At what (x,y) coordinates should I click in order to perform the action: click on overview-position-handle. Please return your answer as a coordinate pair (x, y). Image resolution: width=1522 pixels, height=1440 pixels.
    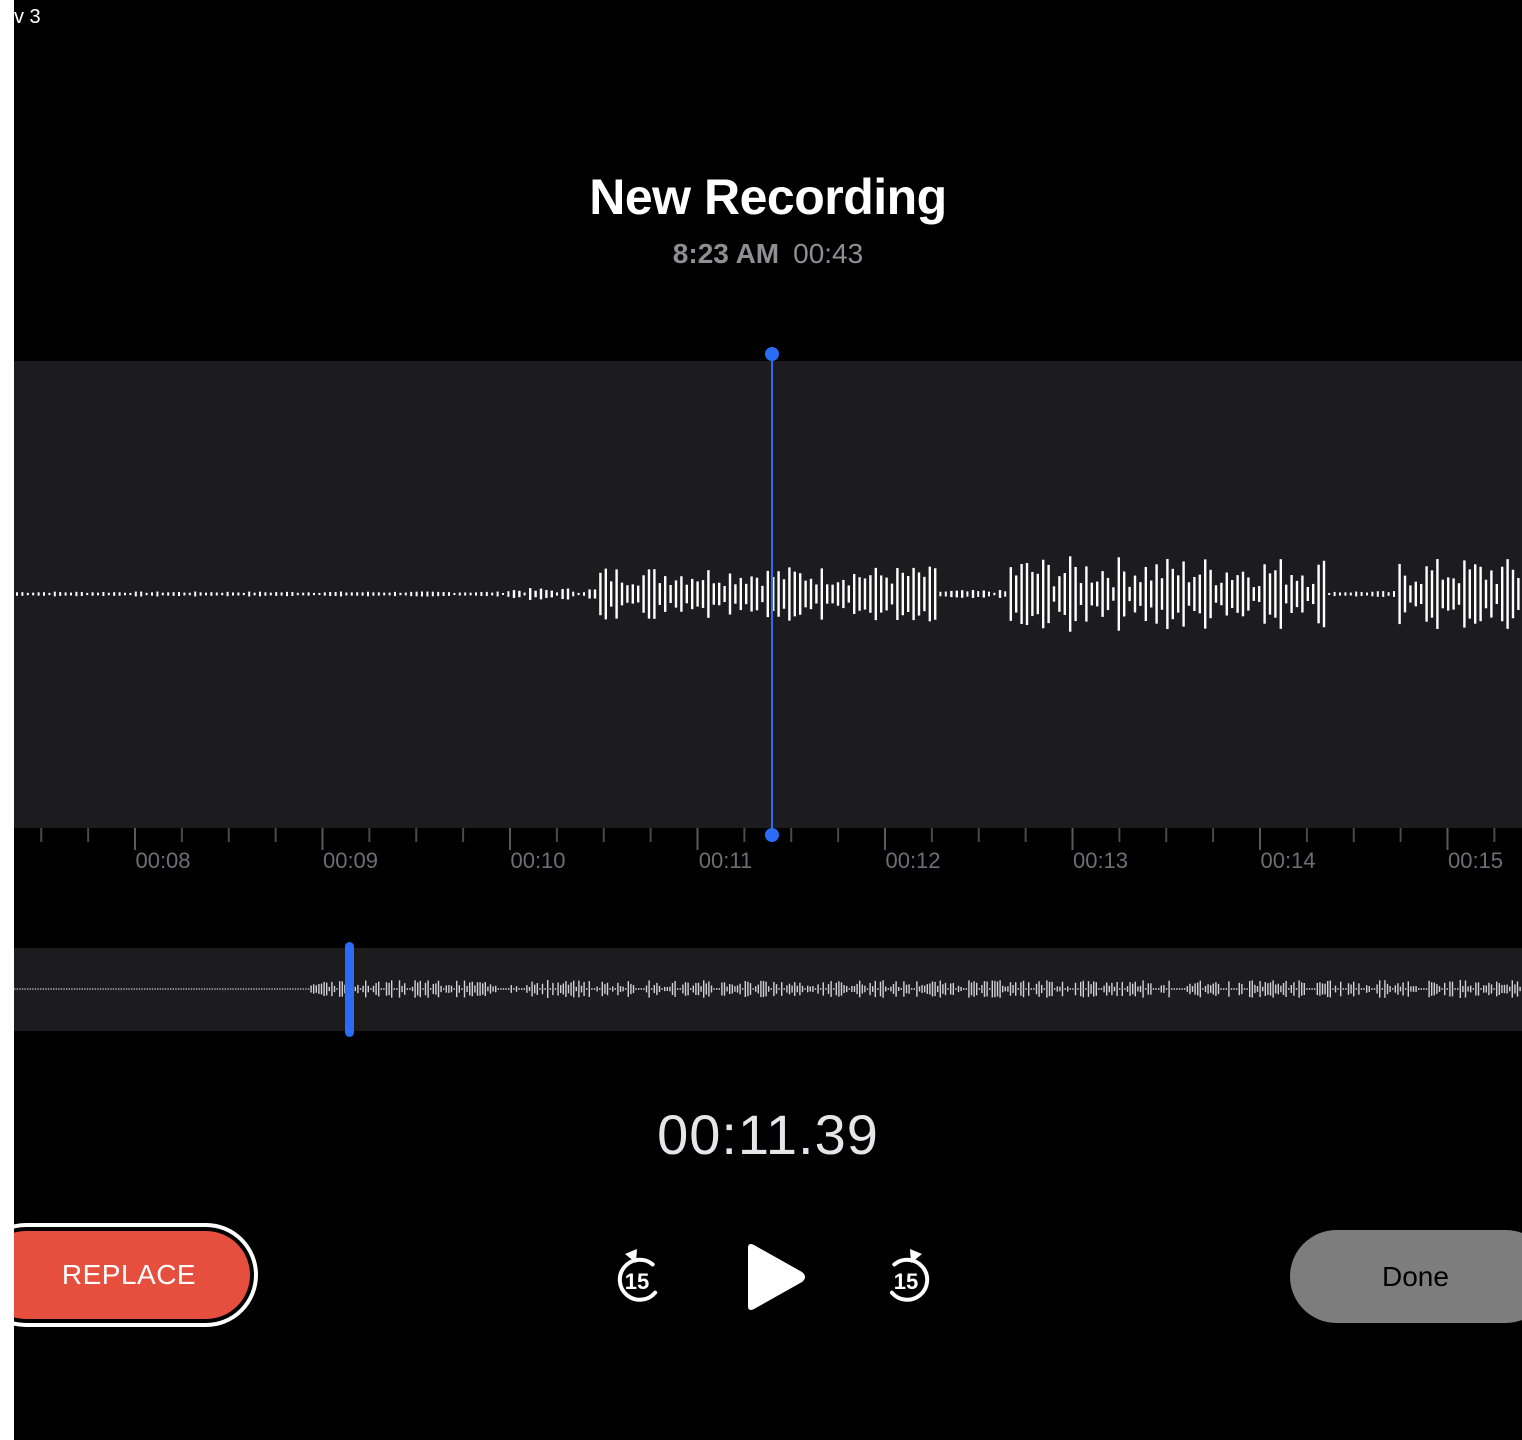
    Looking at the image, I should click on (349, 989).